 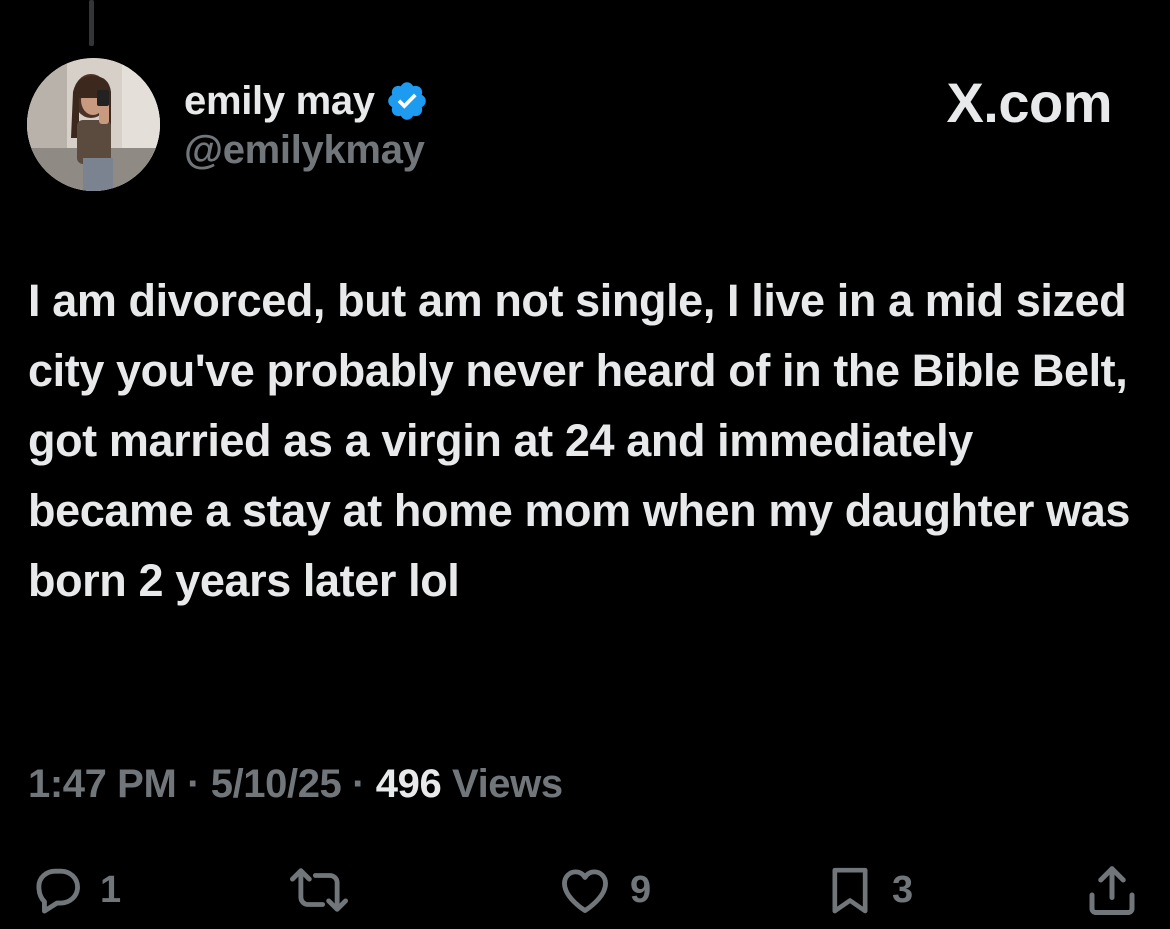 I want to click on views-count: 496, so click(x=408, y=784).